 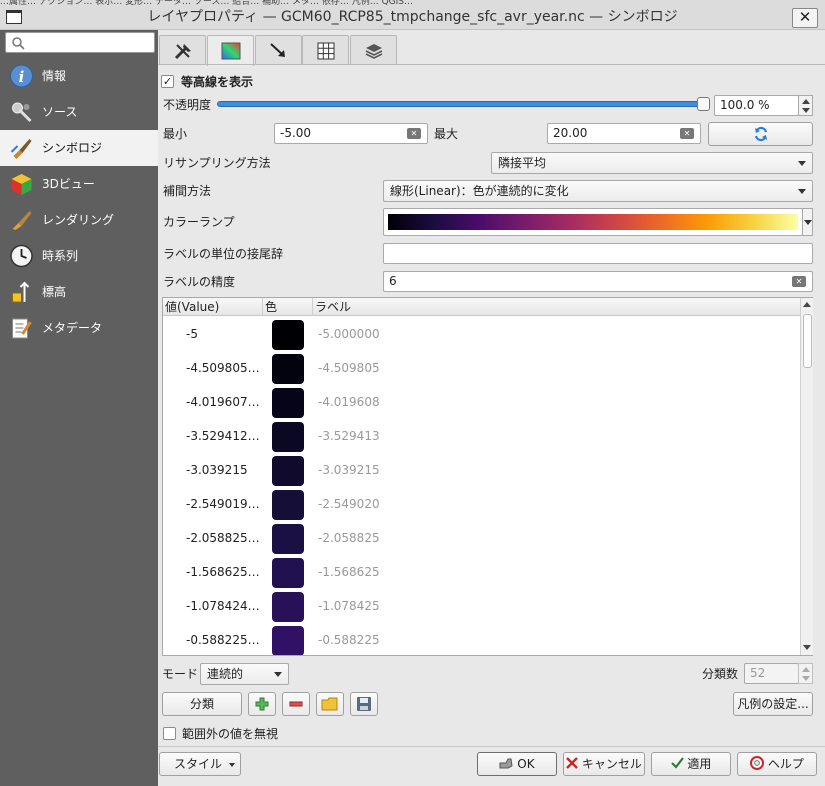 I want to click on remove-class-button, so click(x=296, y=704).